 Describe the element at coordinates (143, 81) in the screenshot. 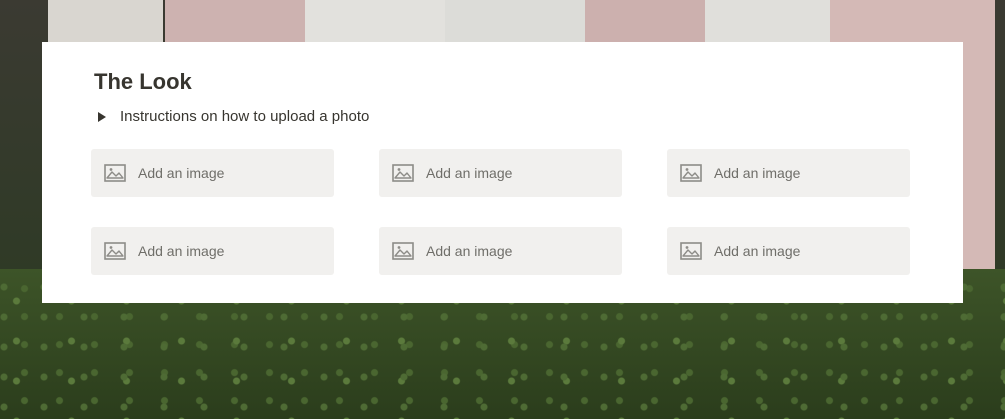

I see `section-title: The Look` at that location.